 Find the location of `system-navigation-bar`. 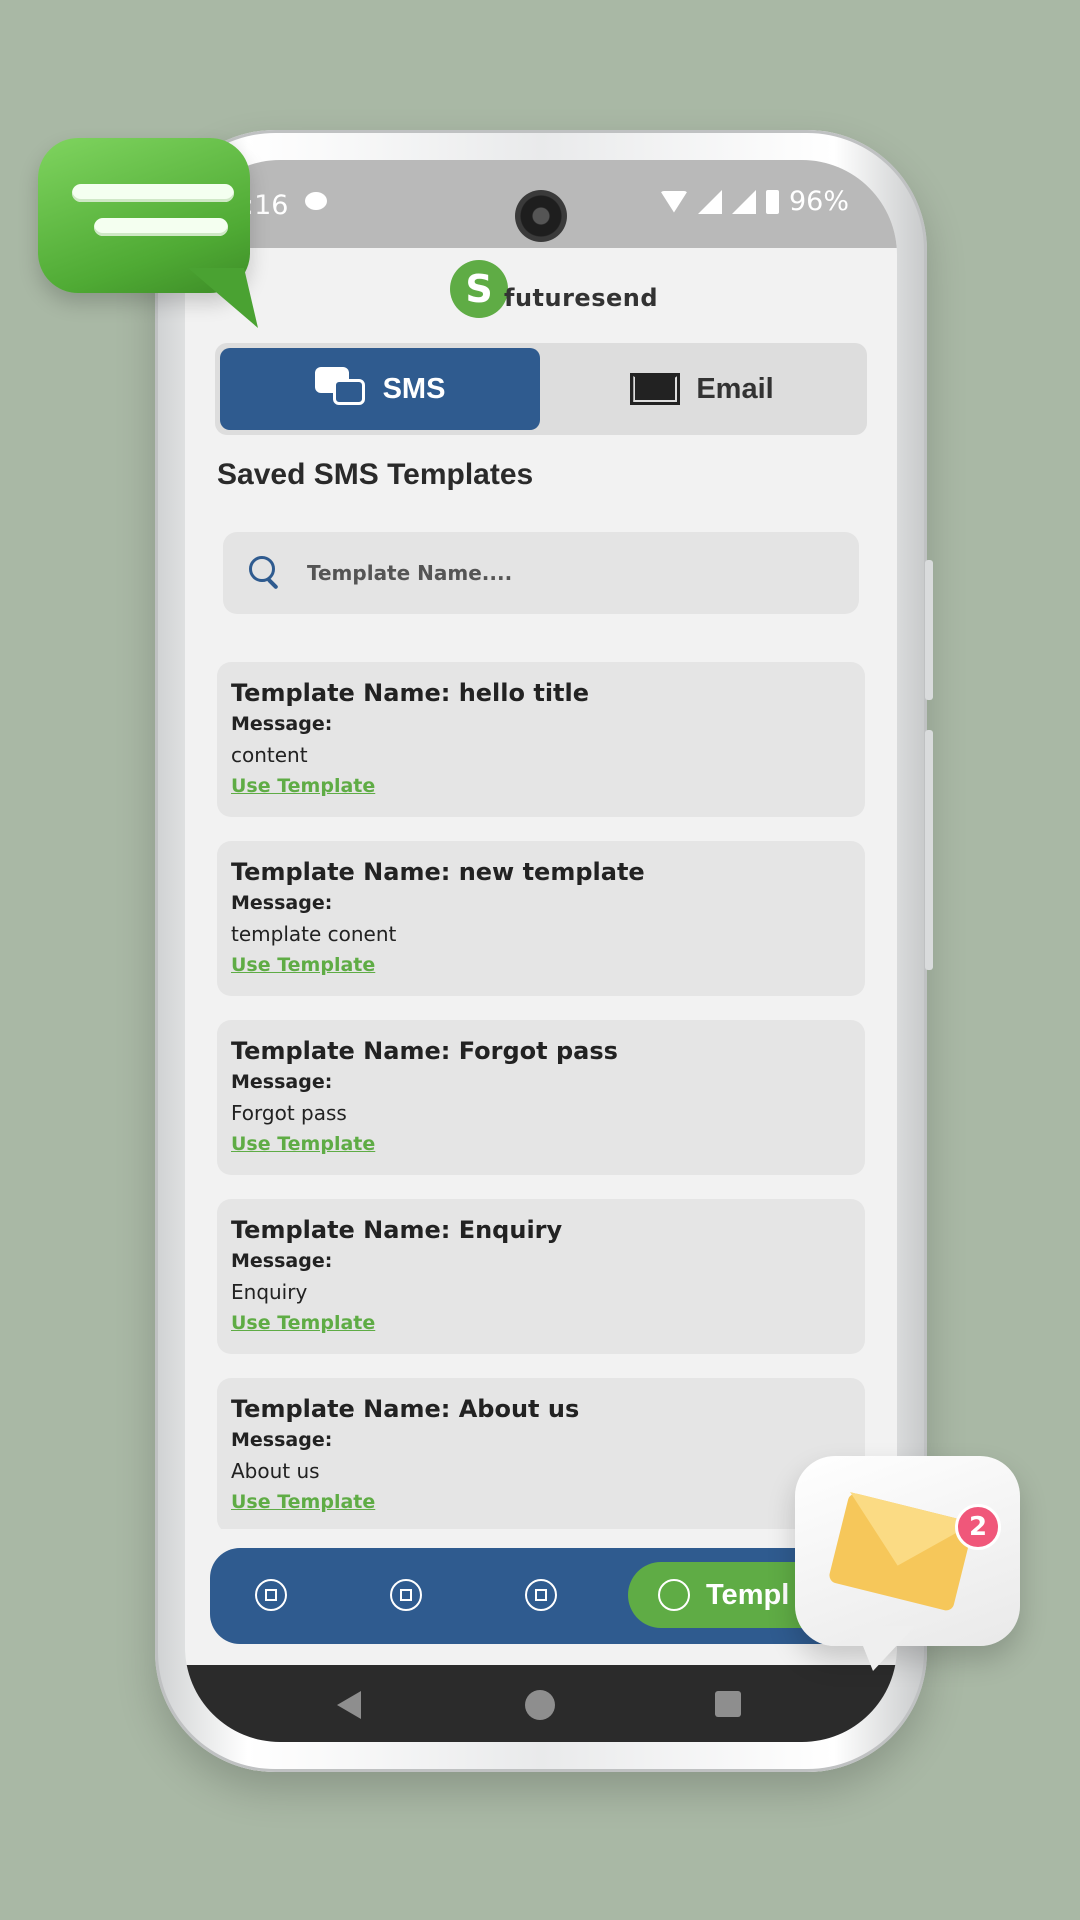

system-navigation-bar is located at coordinates (541, 1703).